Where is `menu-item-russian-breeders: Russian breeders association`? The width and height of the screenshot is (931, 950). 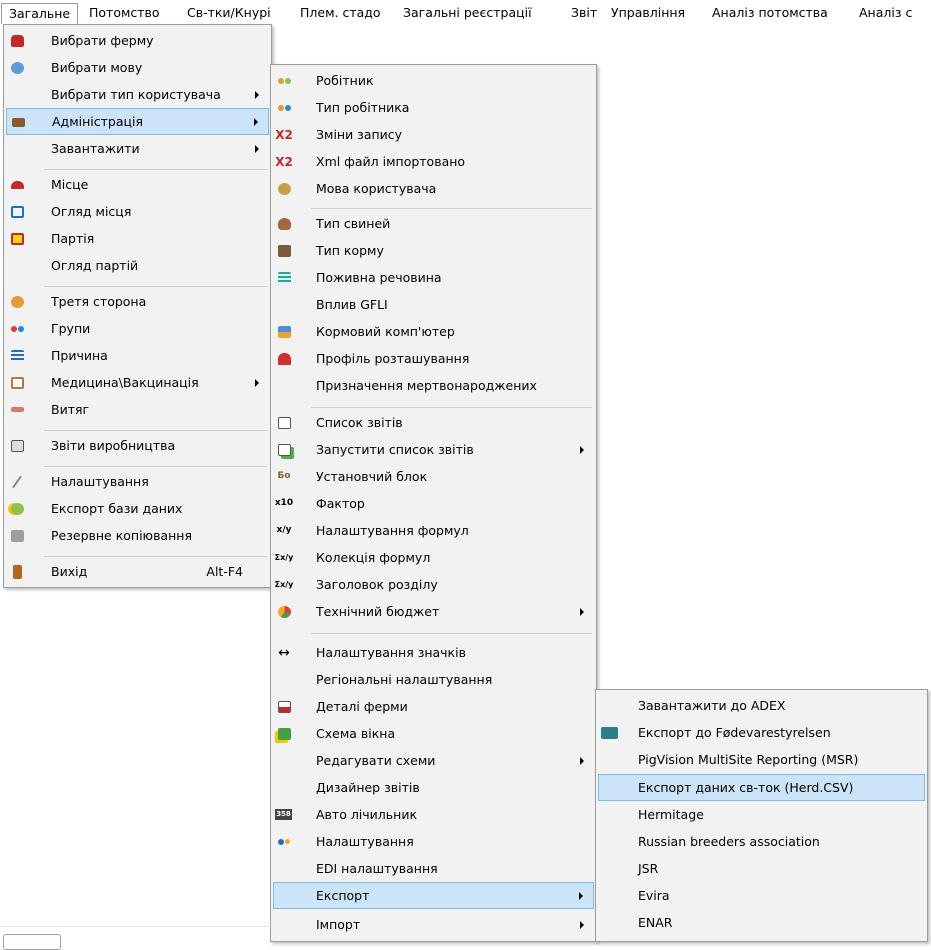 menu-item-russian-breeders: Russian breeders association is located at coordinates (761, 841).